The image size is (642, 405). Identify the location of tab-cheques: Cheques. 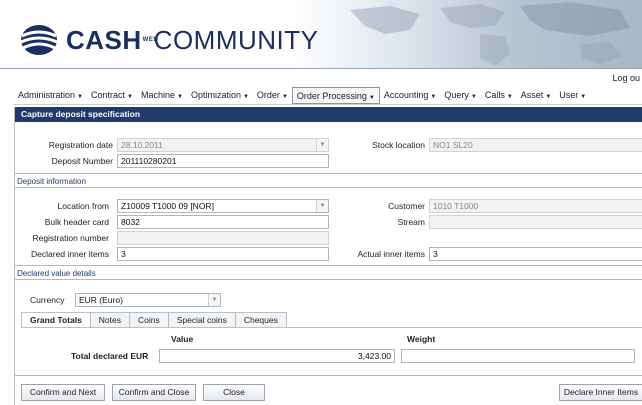
(260, 319).